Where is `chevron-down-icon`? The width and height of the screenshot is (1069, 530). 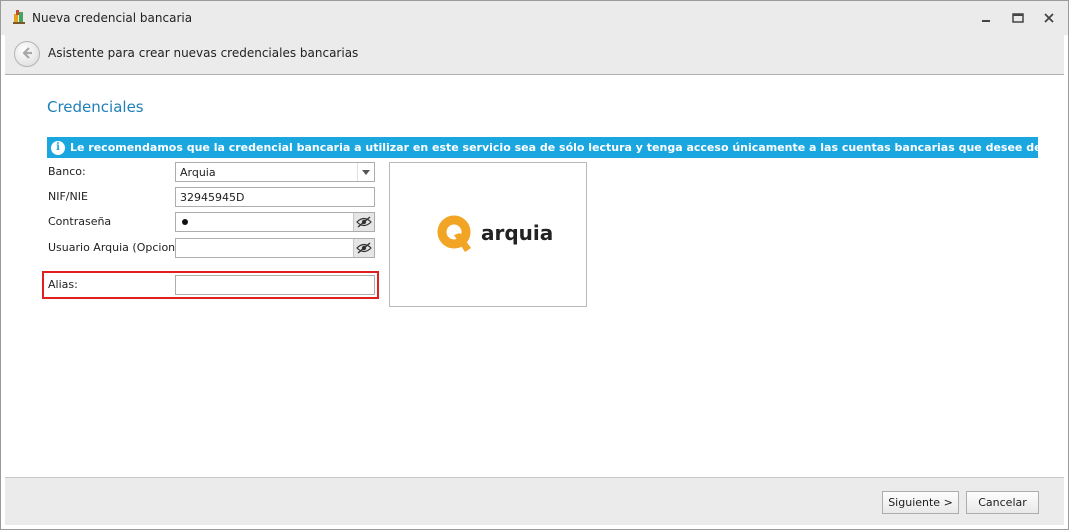
chevron-down-icon is located at coordinates (365, 172).